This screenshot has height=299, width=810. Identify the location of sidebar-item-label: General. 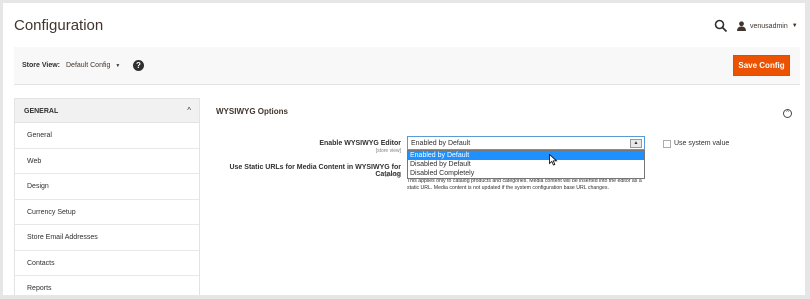
(39, 135).